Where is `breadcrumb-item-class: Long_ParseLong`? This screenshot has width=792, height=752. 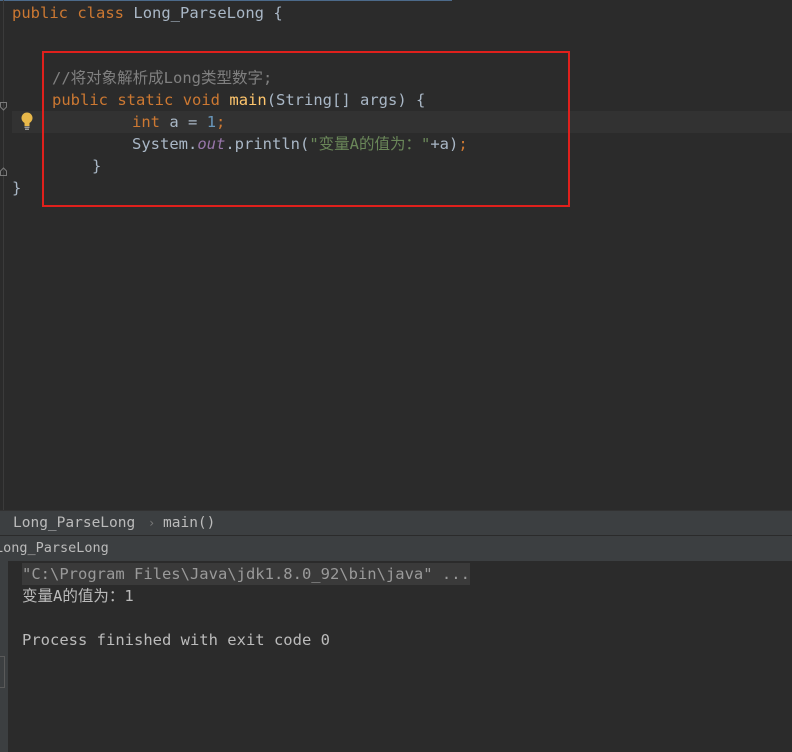 breadcrumb-item-class: Long_ParseLong is located at coordinates (74, 523).